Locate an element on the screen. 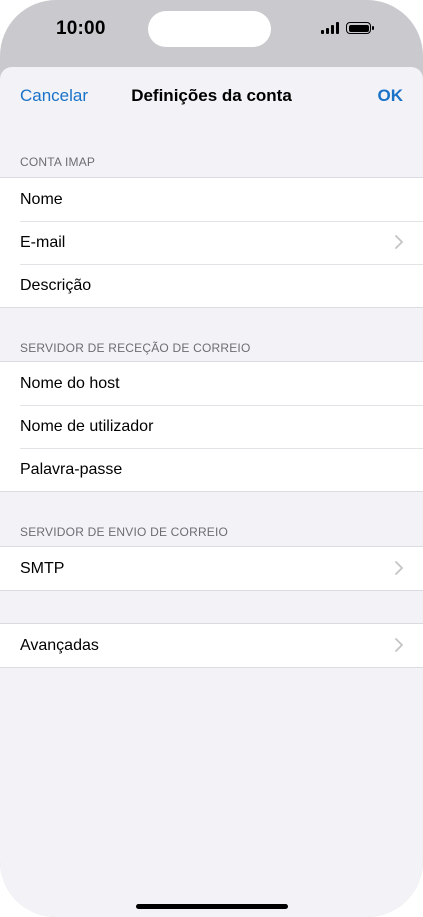 The image size is (423, 917). row-host-name: Nome do host is located at coordinates (211, 383).